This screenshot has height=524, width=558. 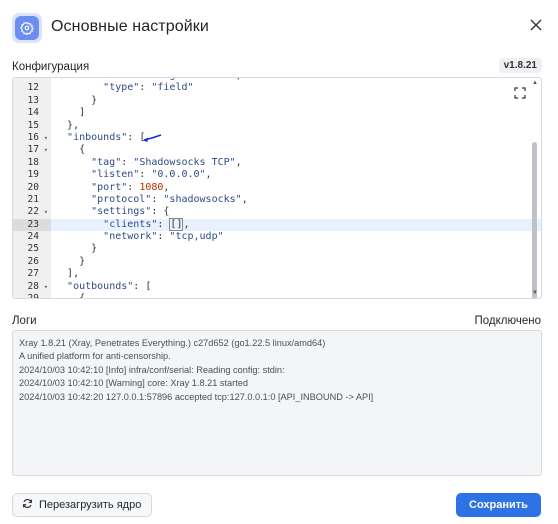 I want to click on line-number-text: 24, so click(x=33, y=237).